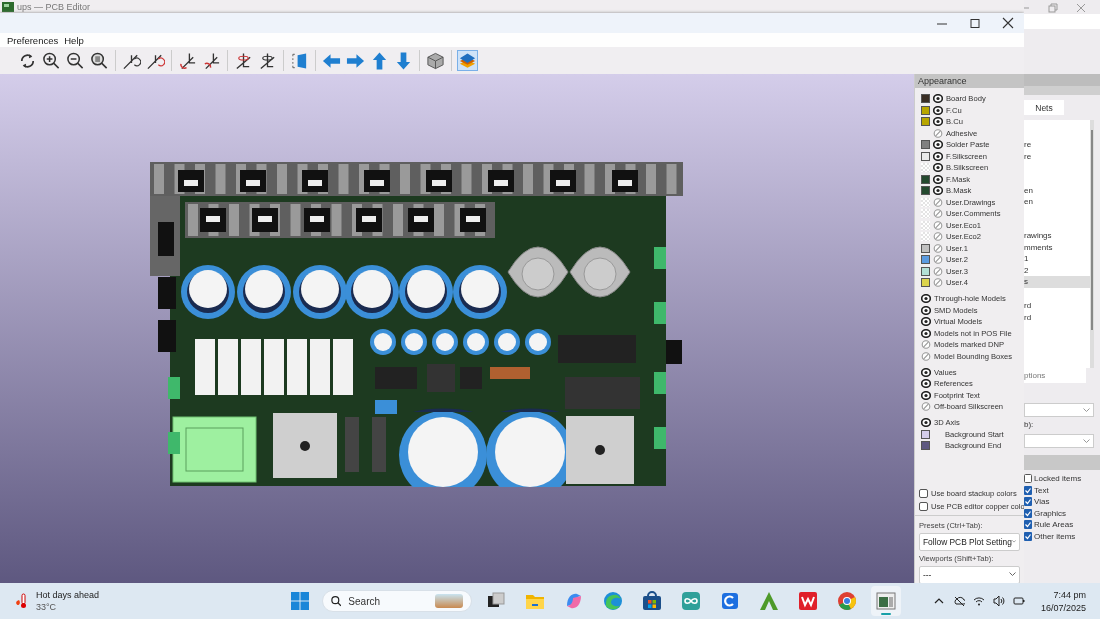  I want to click on volume-icon, so click(998, 601).